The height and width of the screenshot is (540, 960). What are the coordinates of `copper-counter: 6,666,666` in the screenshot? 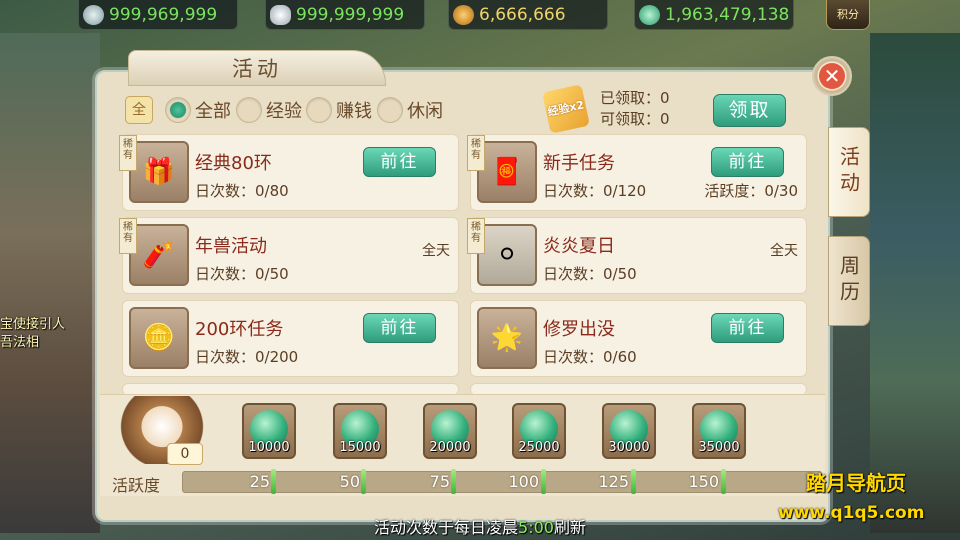 It's located at (528, 15).